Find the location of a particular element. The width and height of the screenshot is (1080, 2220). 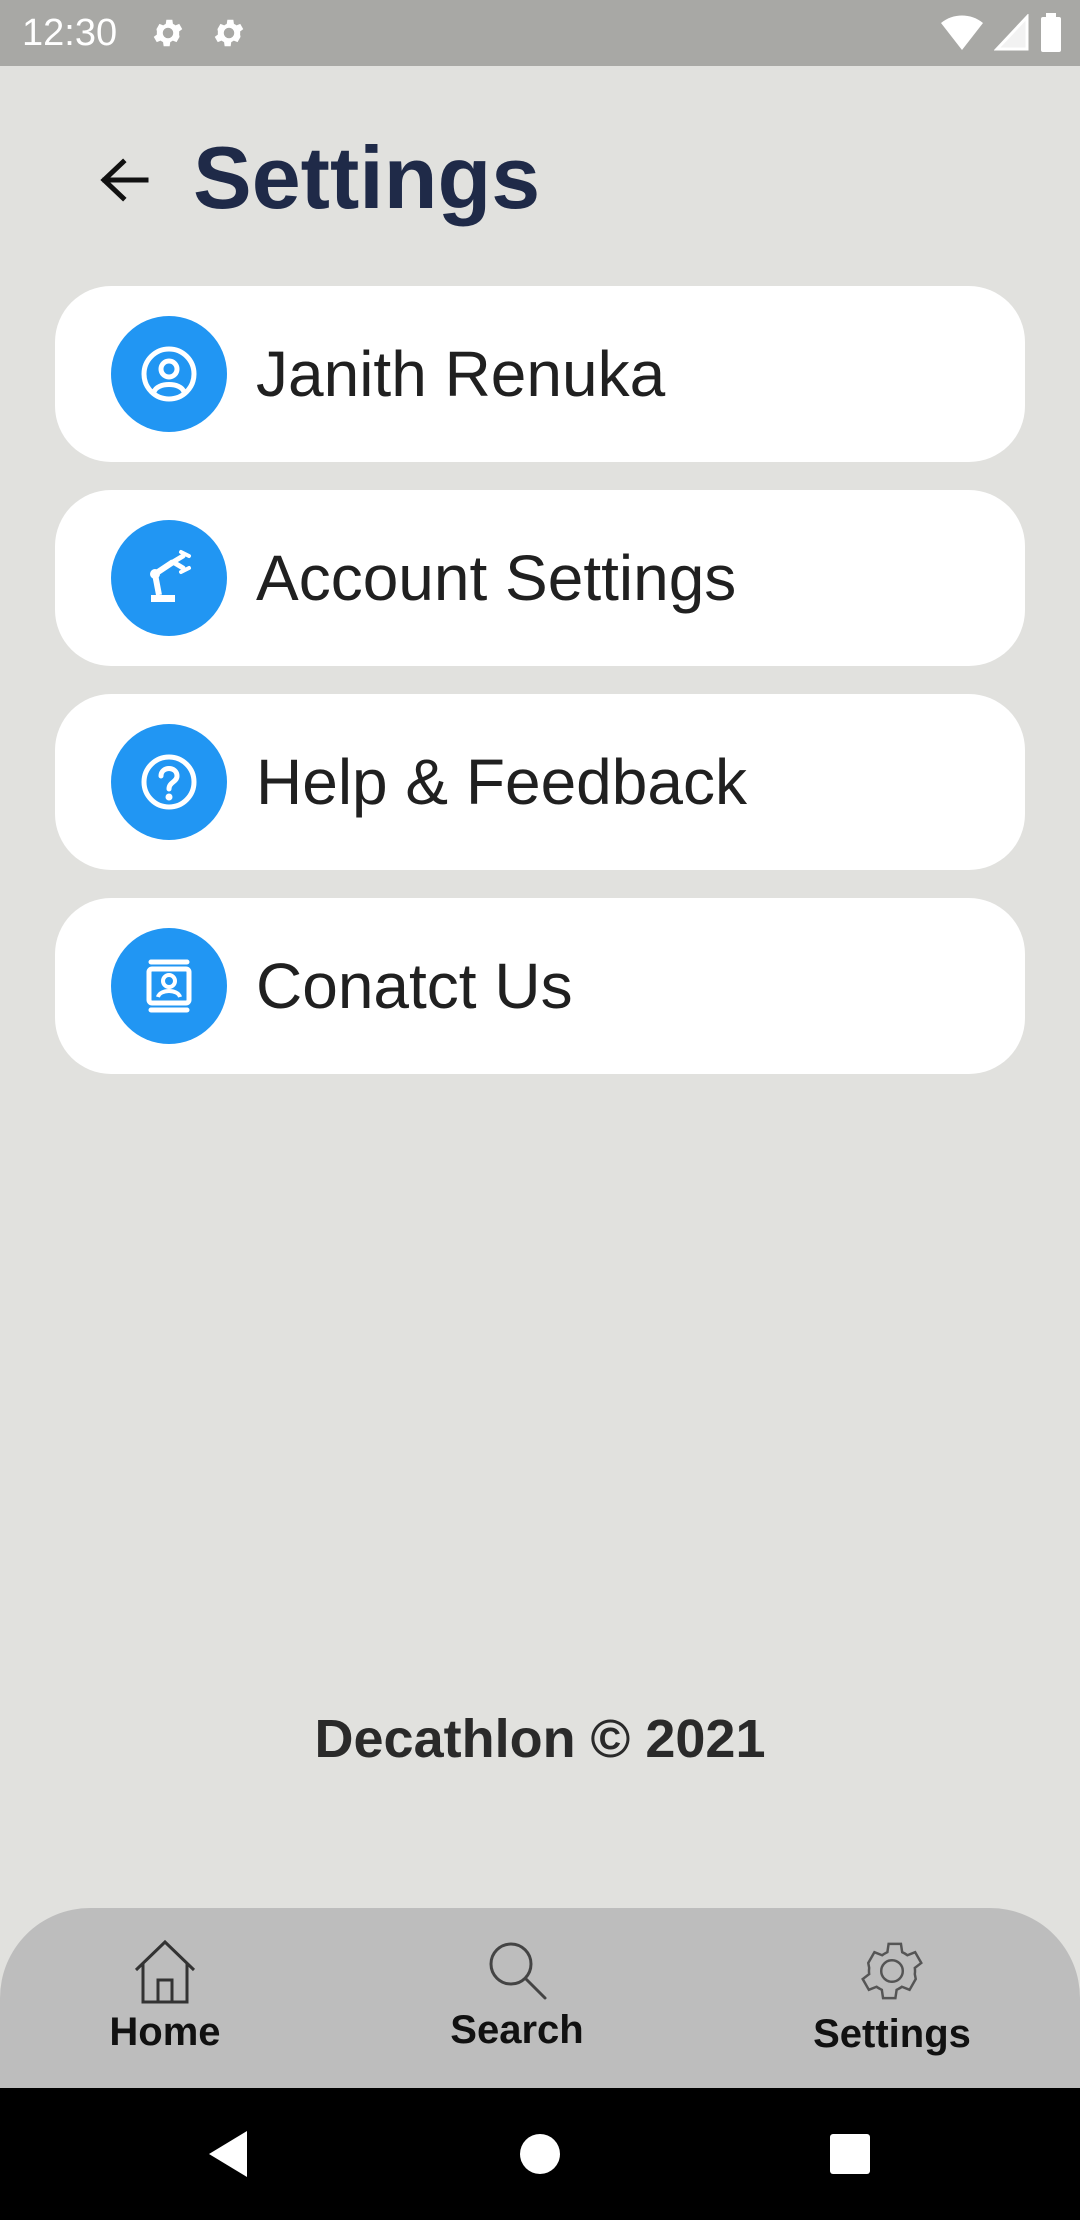

contact-card-icon is located at coordinates (169, 986).